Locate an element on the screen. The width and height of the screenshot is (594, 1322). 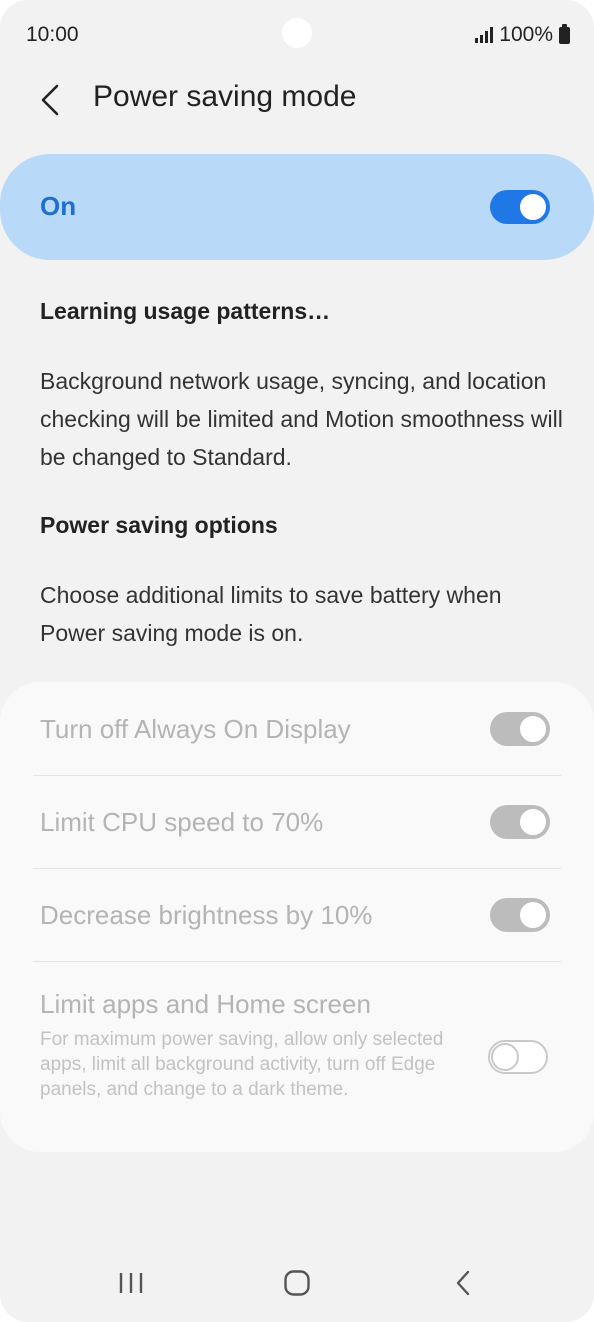
status-right: 100% is located at coordinates (522, 35).